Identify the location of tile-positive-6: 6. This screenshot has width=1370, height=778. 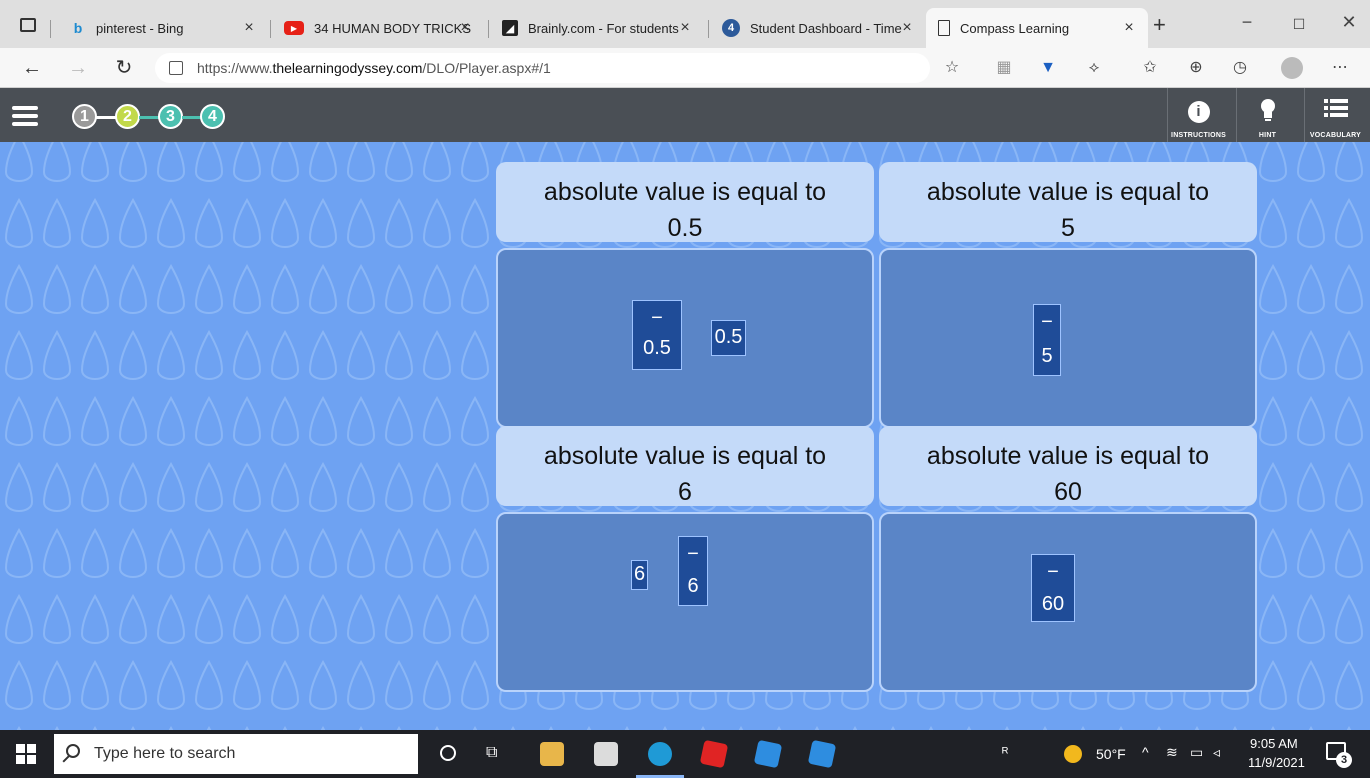
(639, 575).